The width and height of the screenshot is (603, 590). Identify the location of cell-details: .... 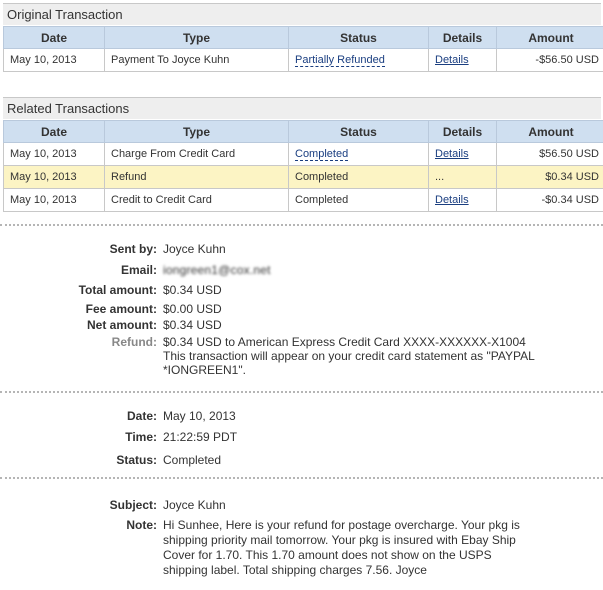
(462, 177).